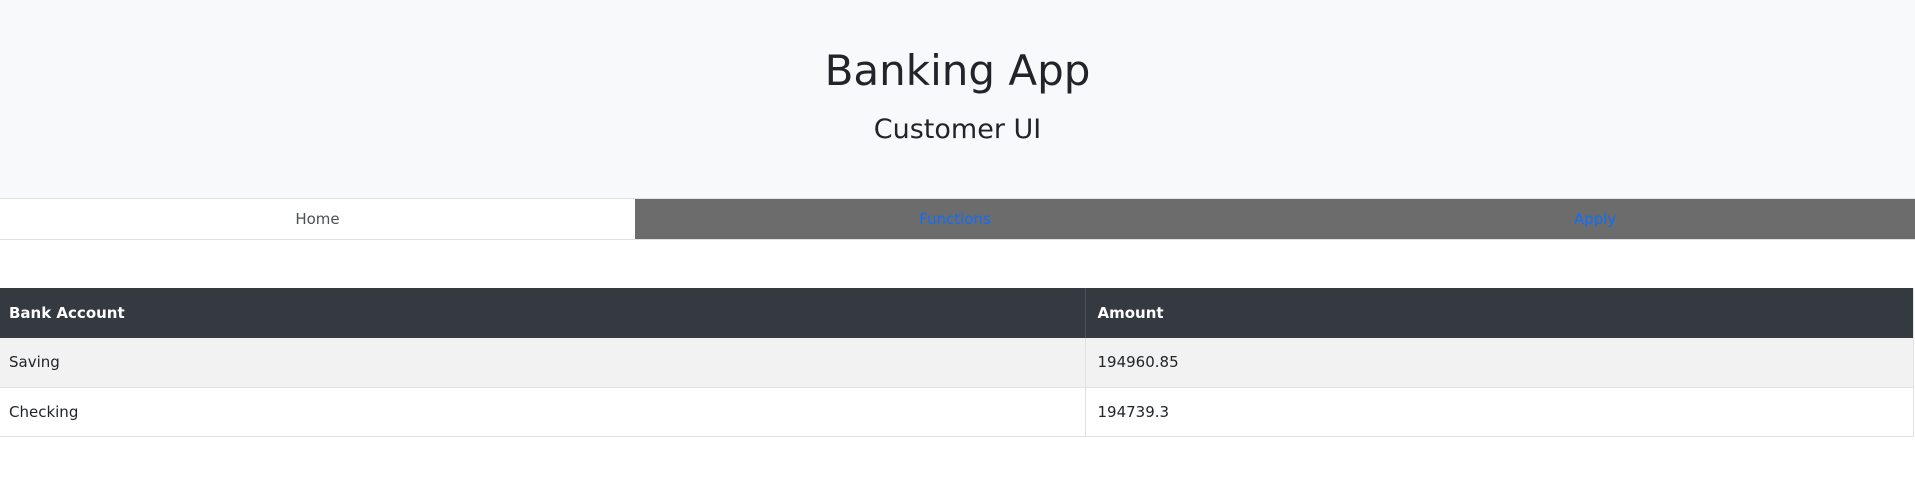 Image resolution: width=1915 pixels, height=494 pixels. I want to click on app-title: Banking App, so click(957, 70).